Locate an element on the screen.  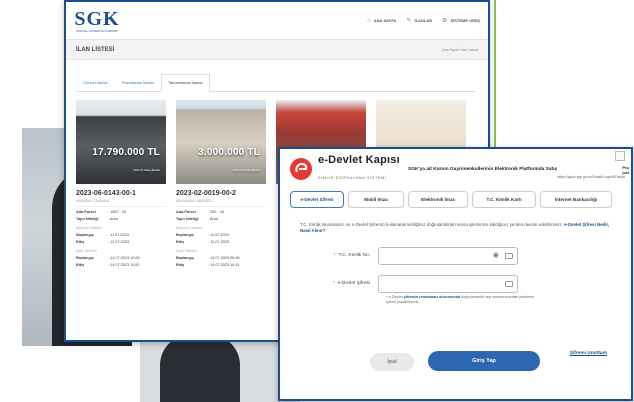
hint-text-start: * e-Devlet is located at coordinates (395, 296).